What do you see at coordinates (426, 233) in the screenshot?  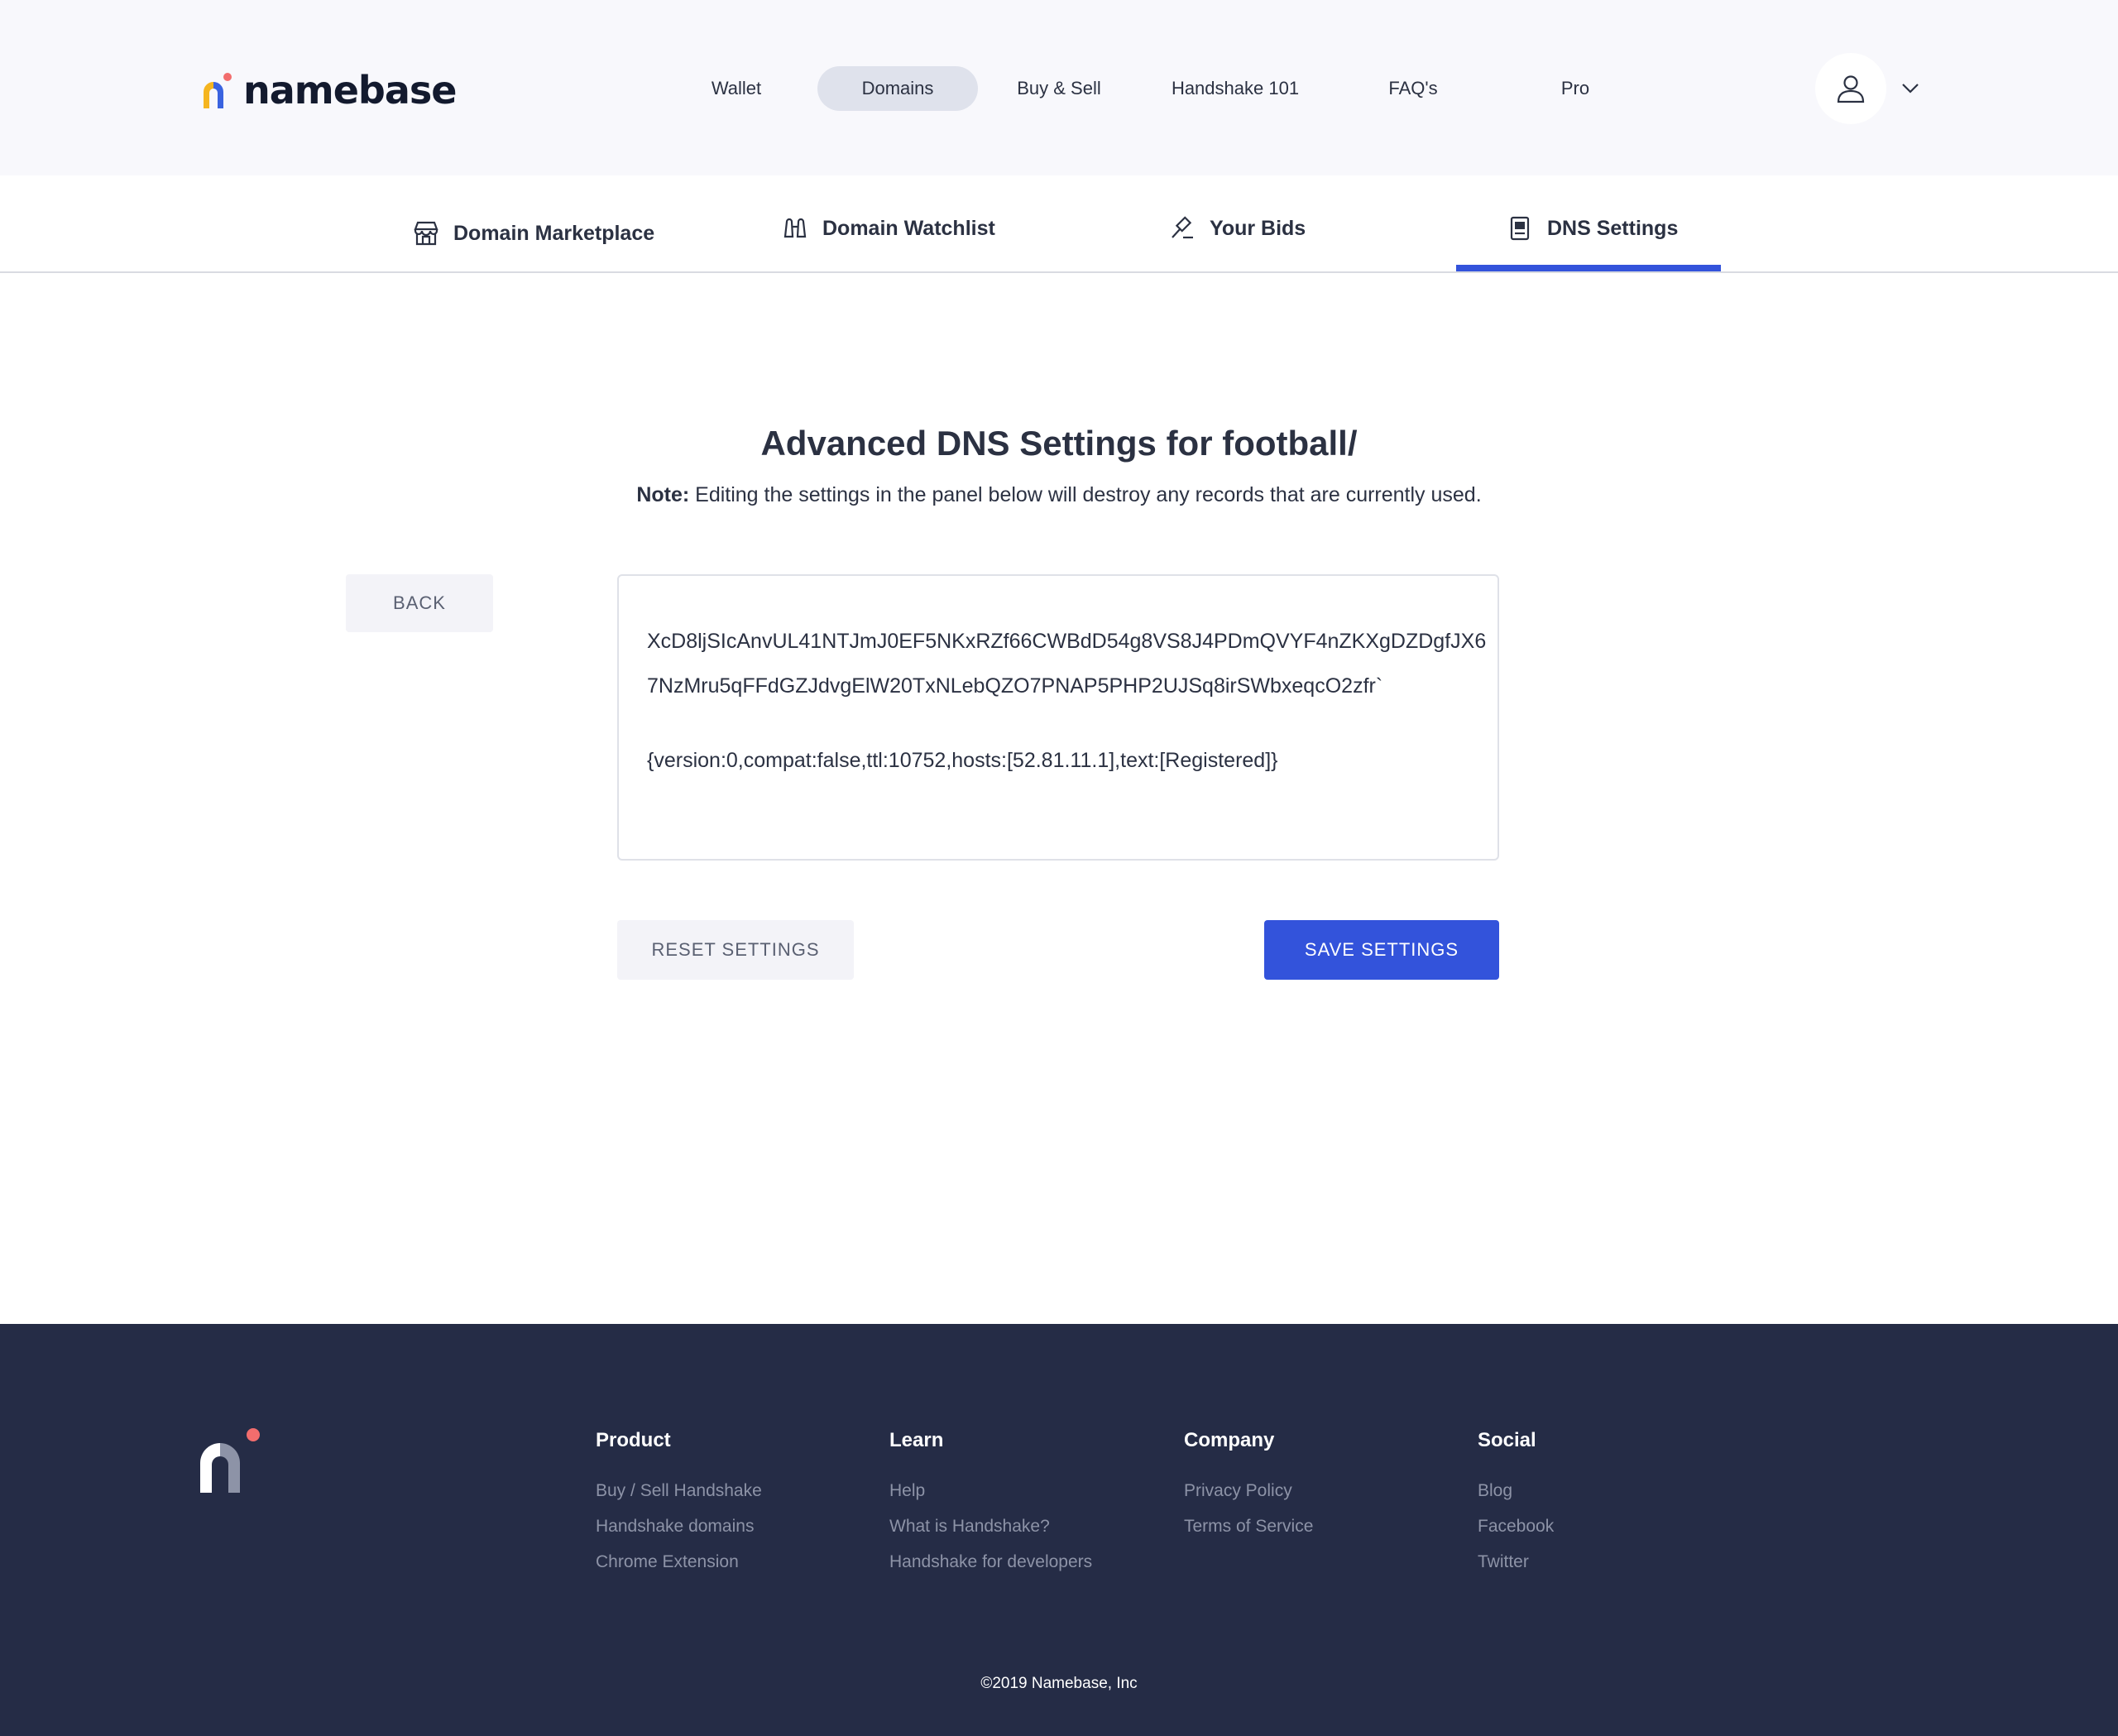 I see `storefront-icon` at bounding box center [426, 233].